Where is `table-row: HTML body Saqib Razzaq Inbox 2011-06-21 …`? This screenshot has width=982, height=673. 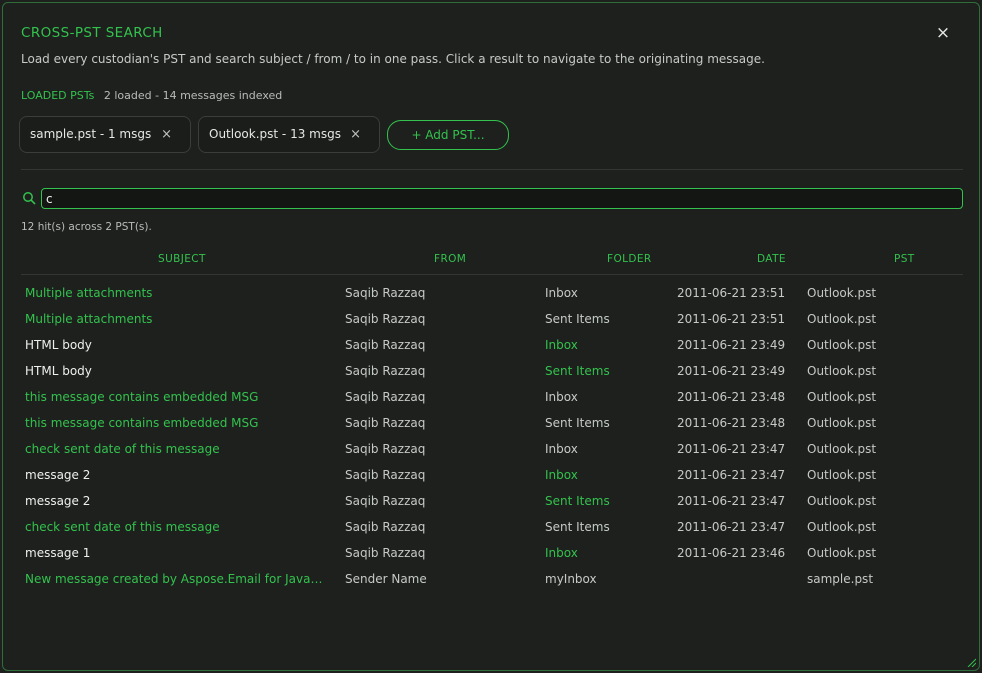 table-row: HTML body Saqib Razzaq Inbox 2011-06-21 … is located at coordinates (492, 345).